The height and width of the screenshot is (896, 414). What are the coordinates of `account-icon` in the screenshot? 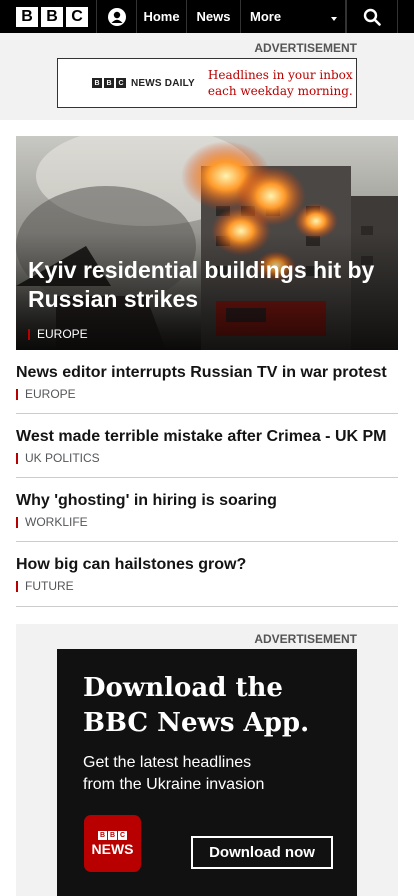 It's located at (116, 16).